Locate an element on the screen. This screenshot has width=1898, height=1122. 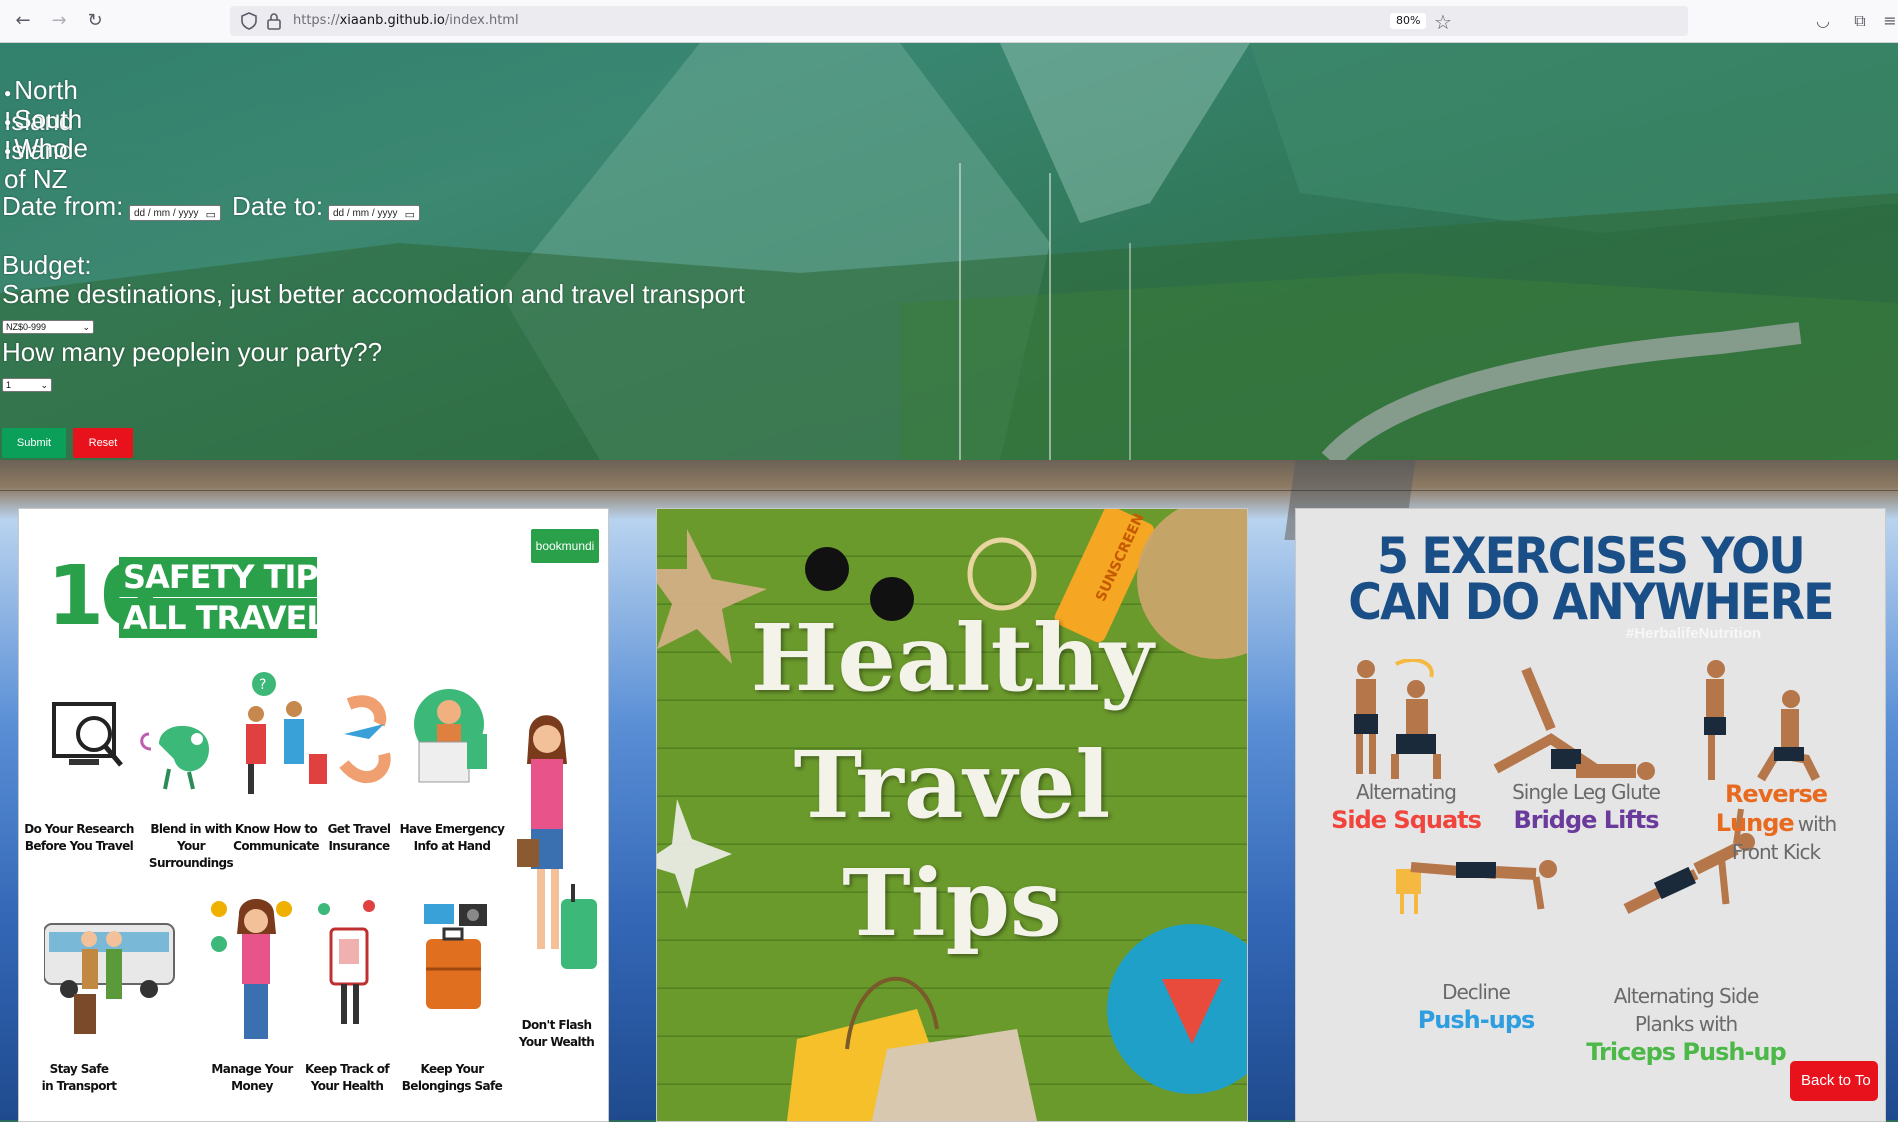
tip-caption: Do Your Research Before You Travel is located at coordinates (79, 837).